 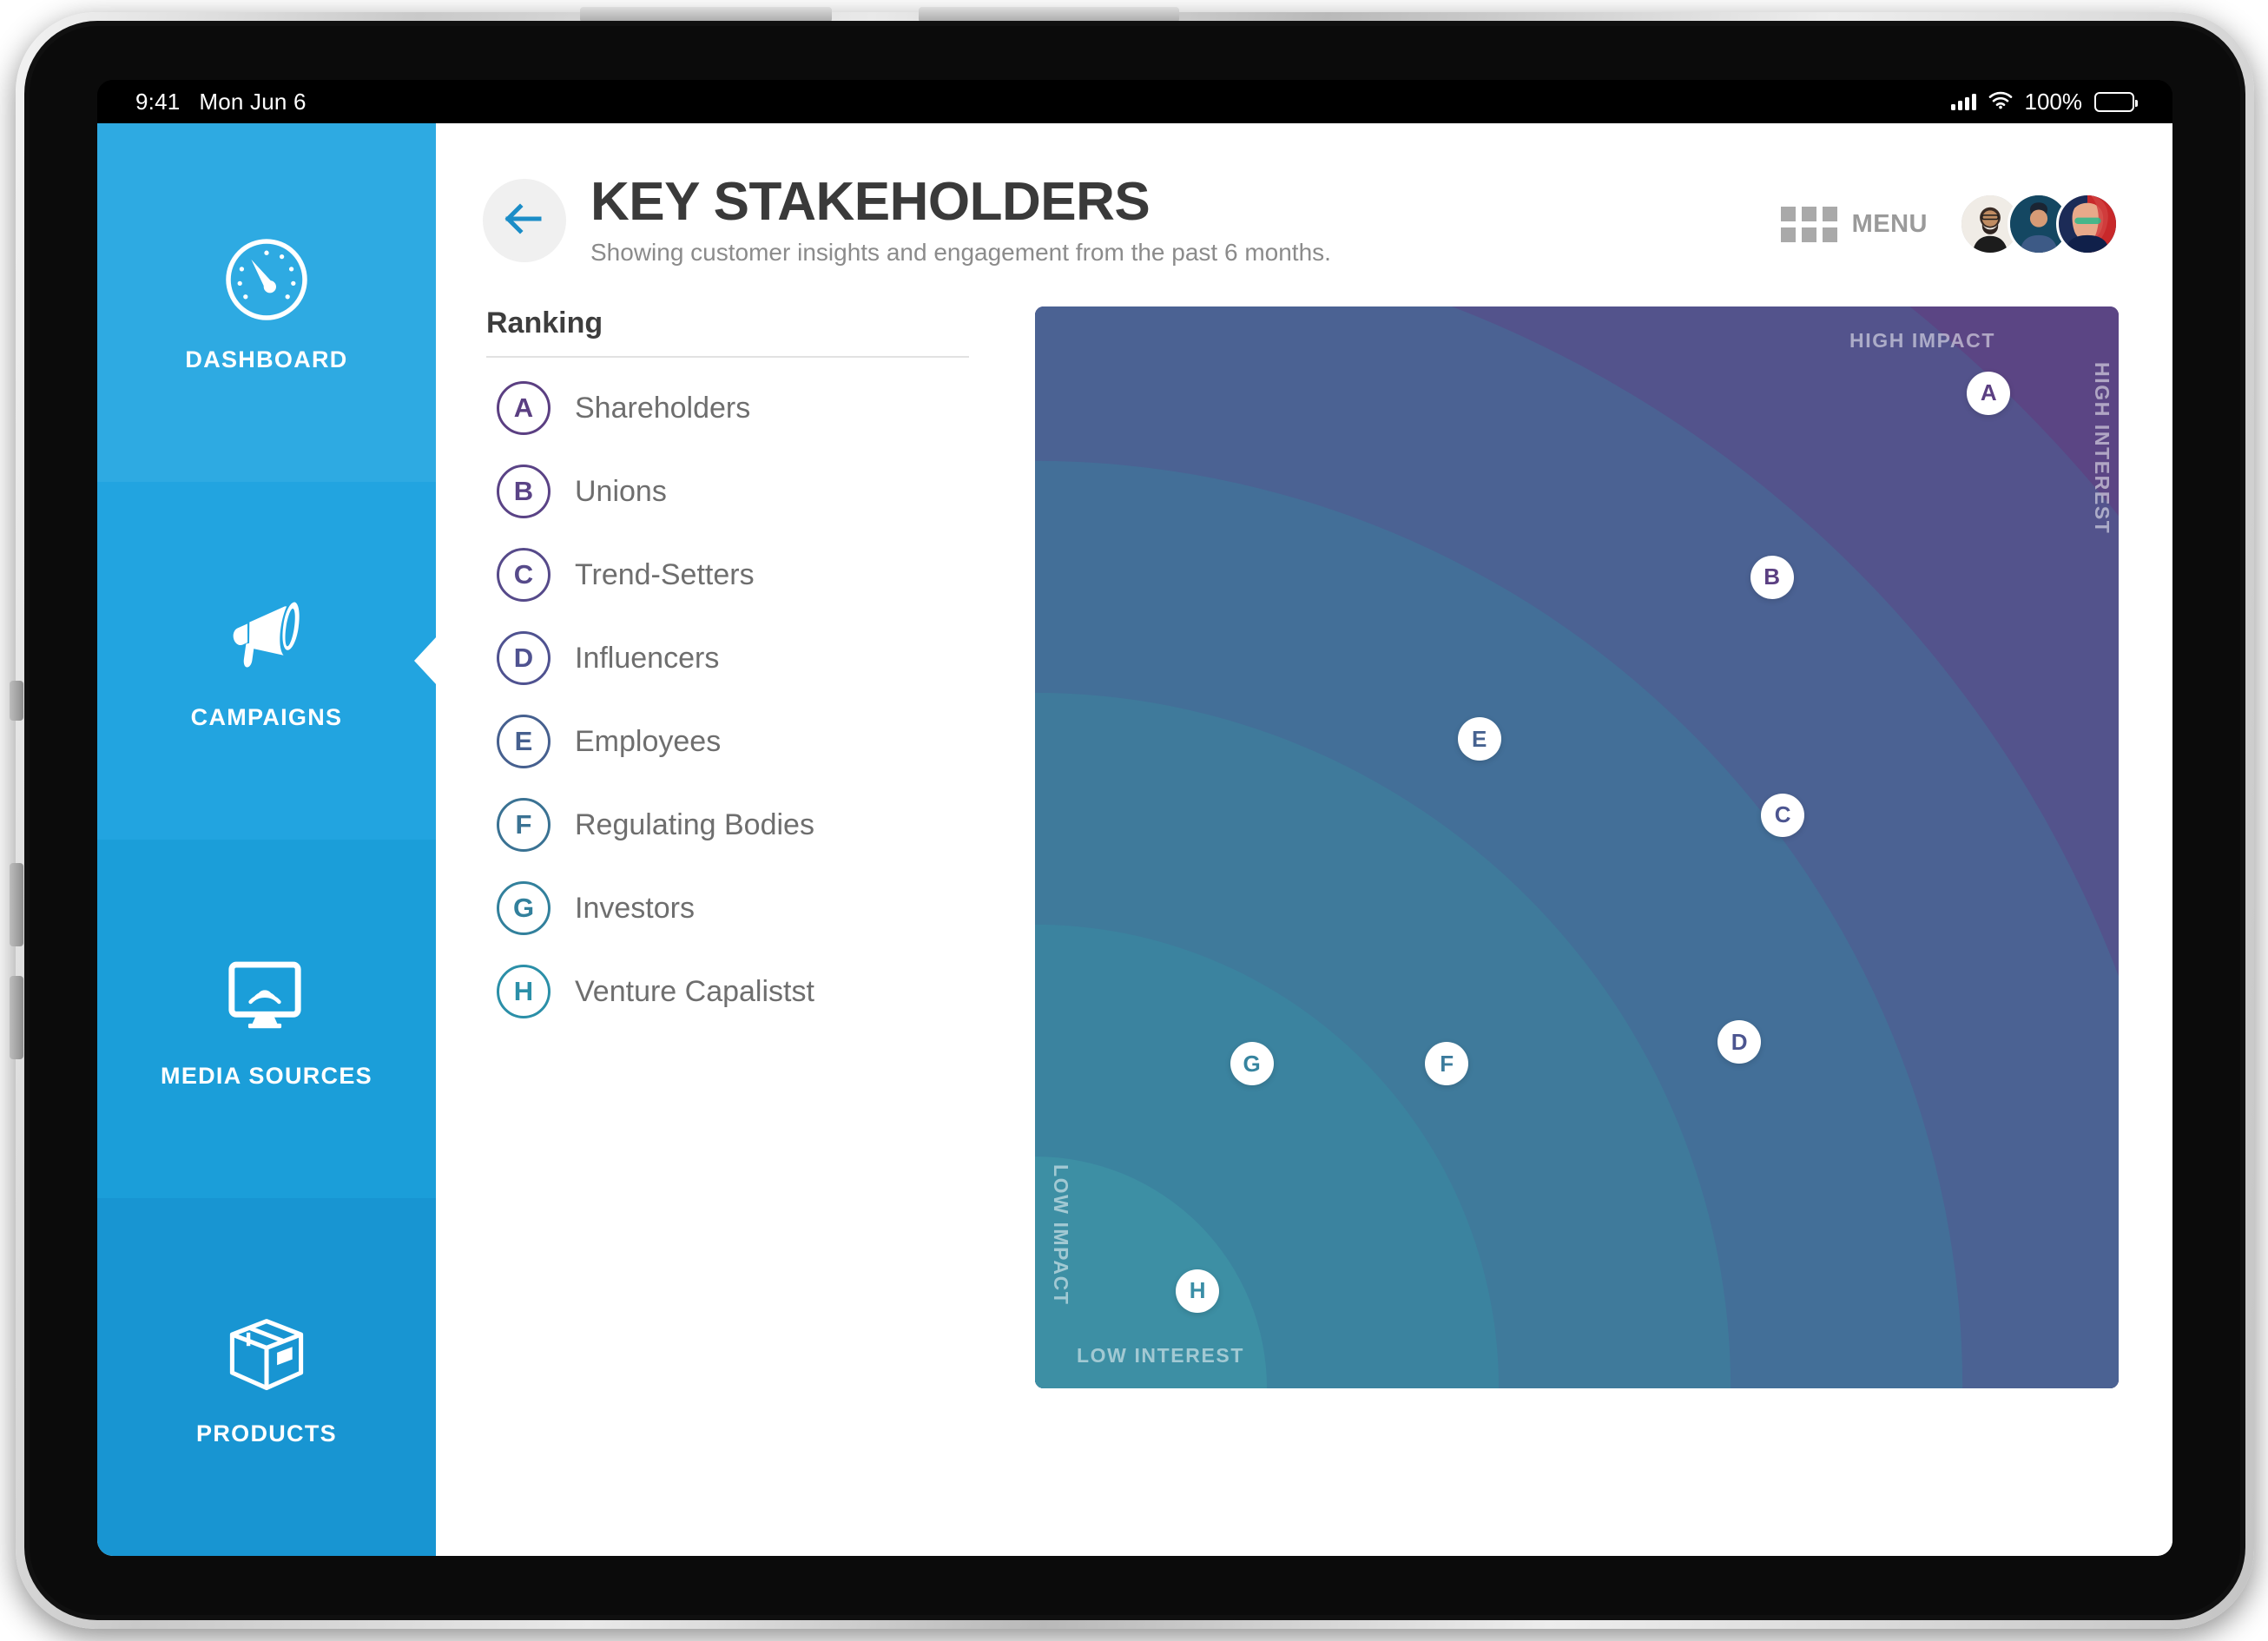 What do you see at coordinates (1783, 815) in the screenshot?
I see `chart-marker-c: C` at bounding box center [1783, 815].